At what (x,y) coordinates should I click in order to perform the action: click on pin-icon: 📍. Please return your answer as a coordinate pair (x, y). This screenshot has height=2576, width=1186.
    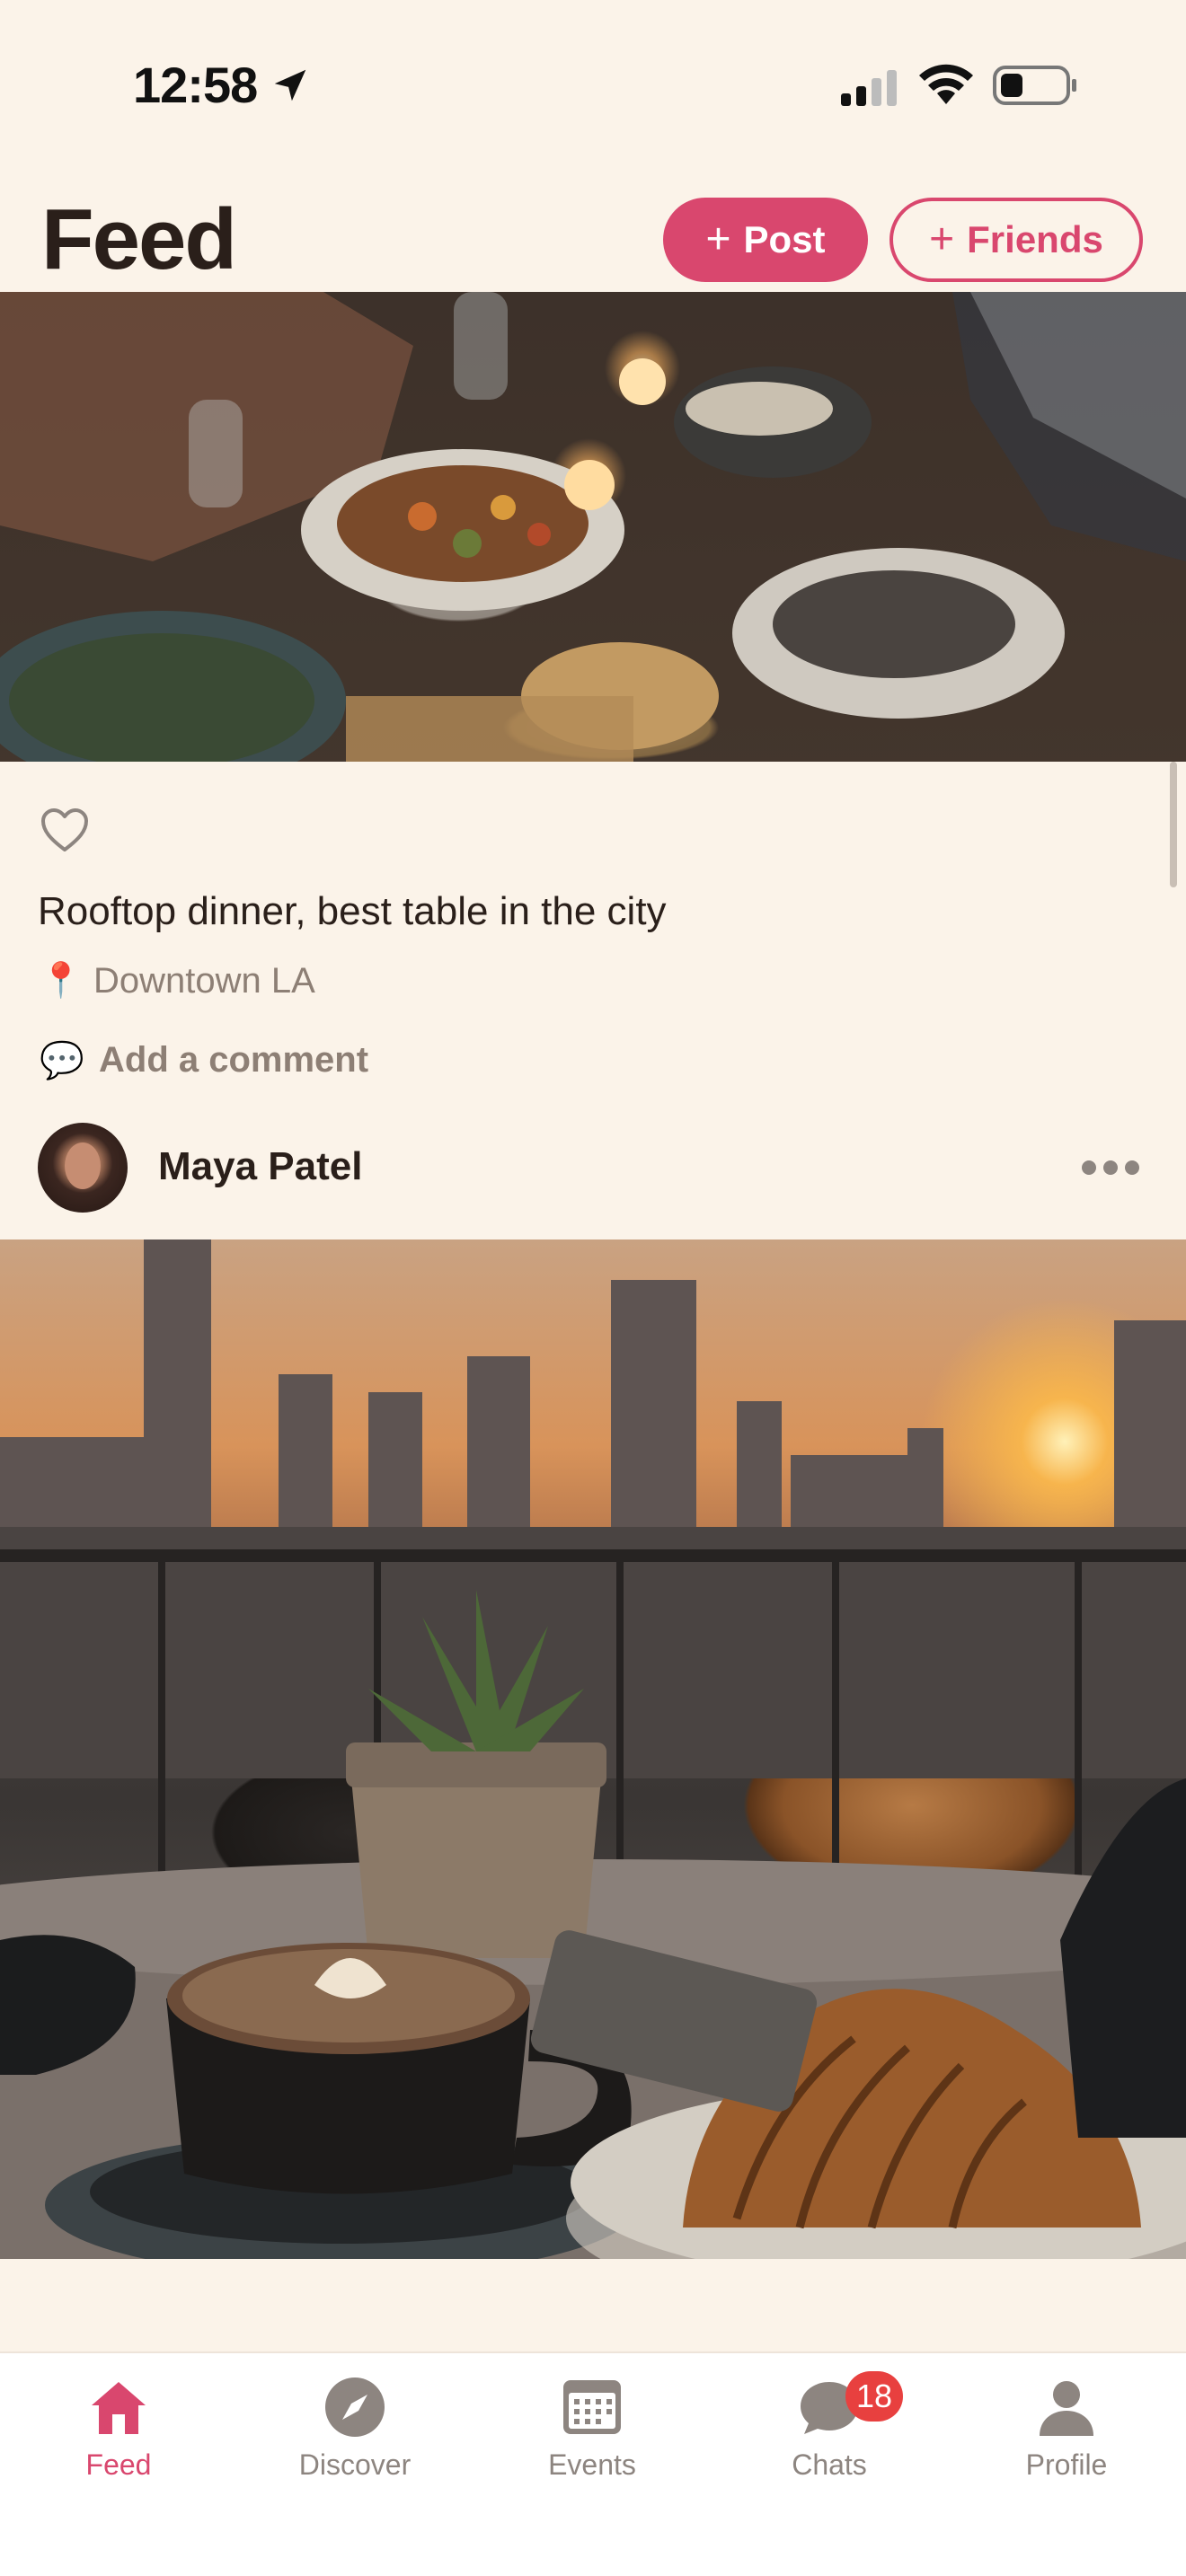
    Looking at the image, I should click on (61, 981).